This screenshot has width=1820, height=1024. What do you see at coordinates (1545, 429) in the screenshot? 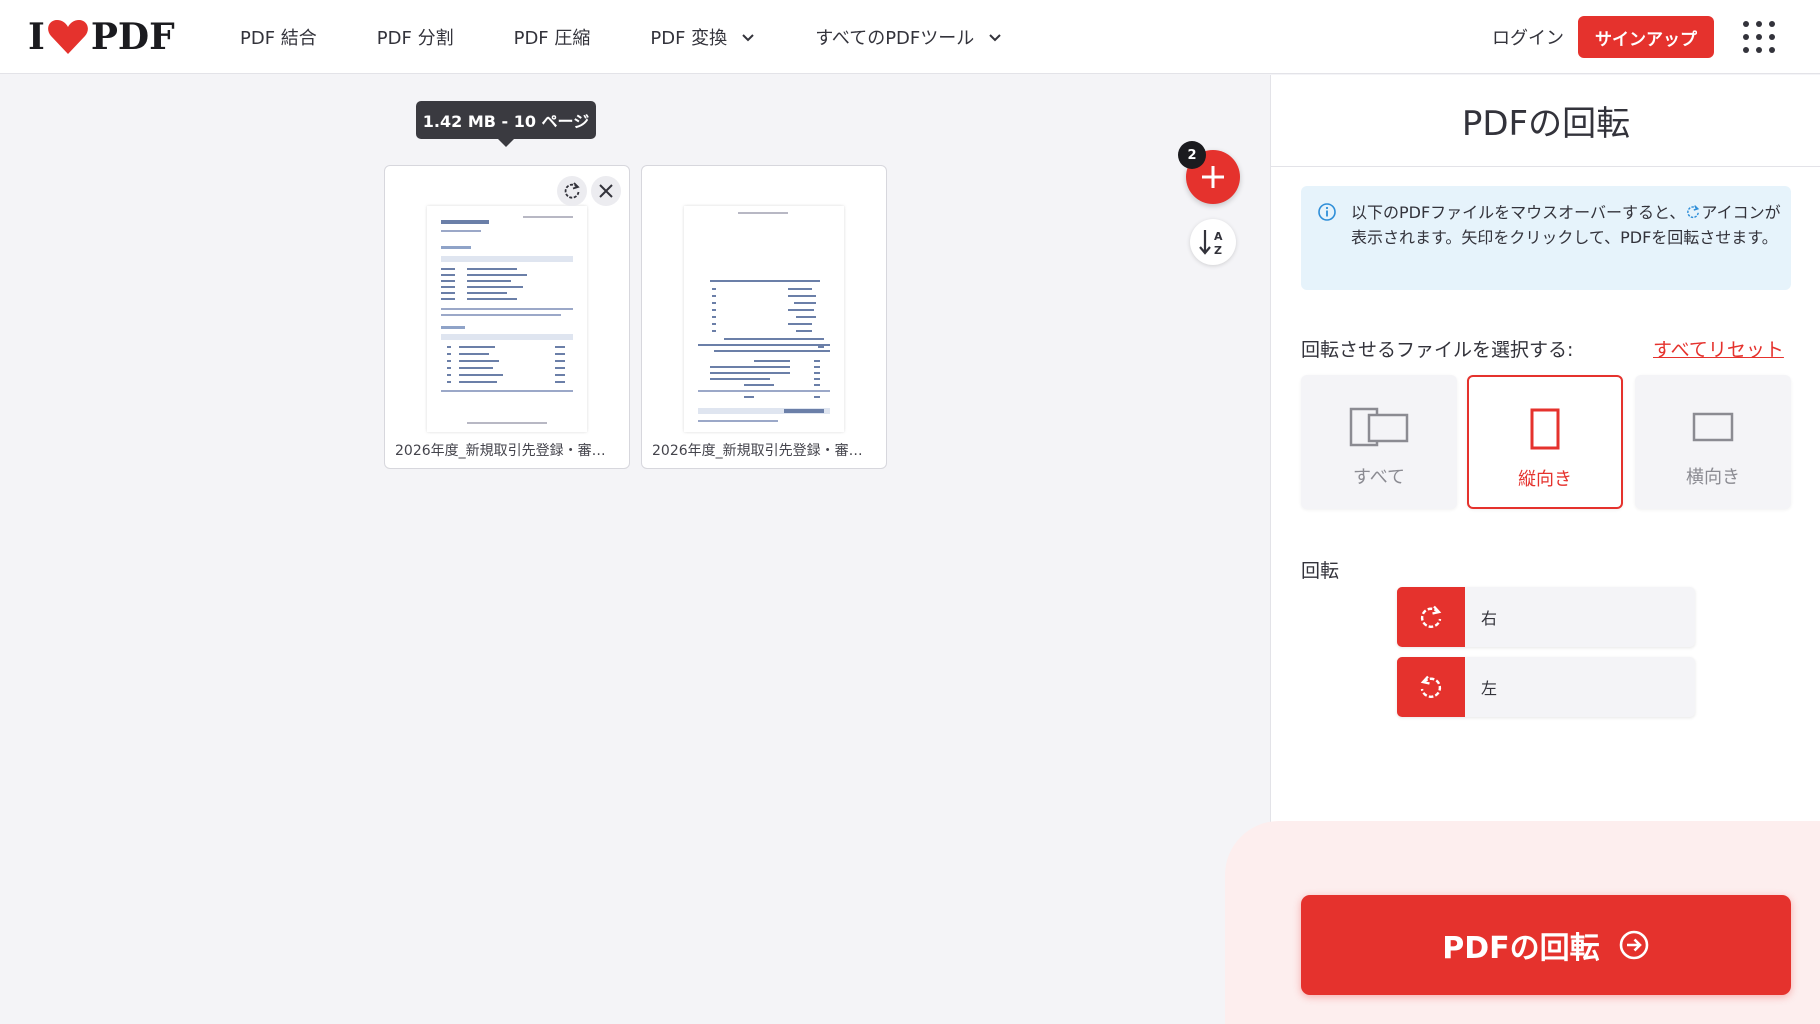
I see `portrait-icon` at bounding box center [1545, 429].